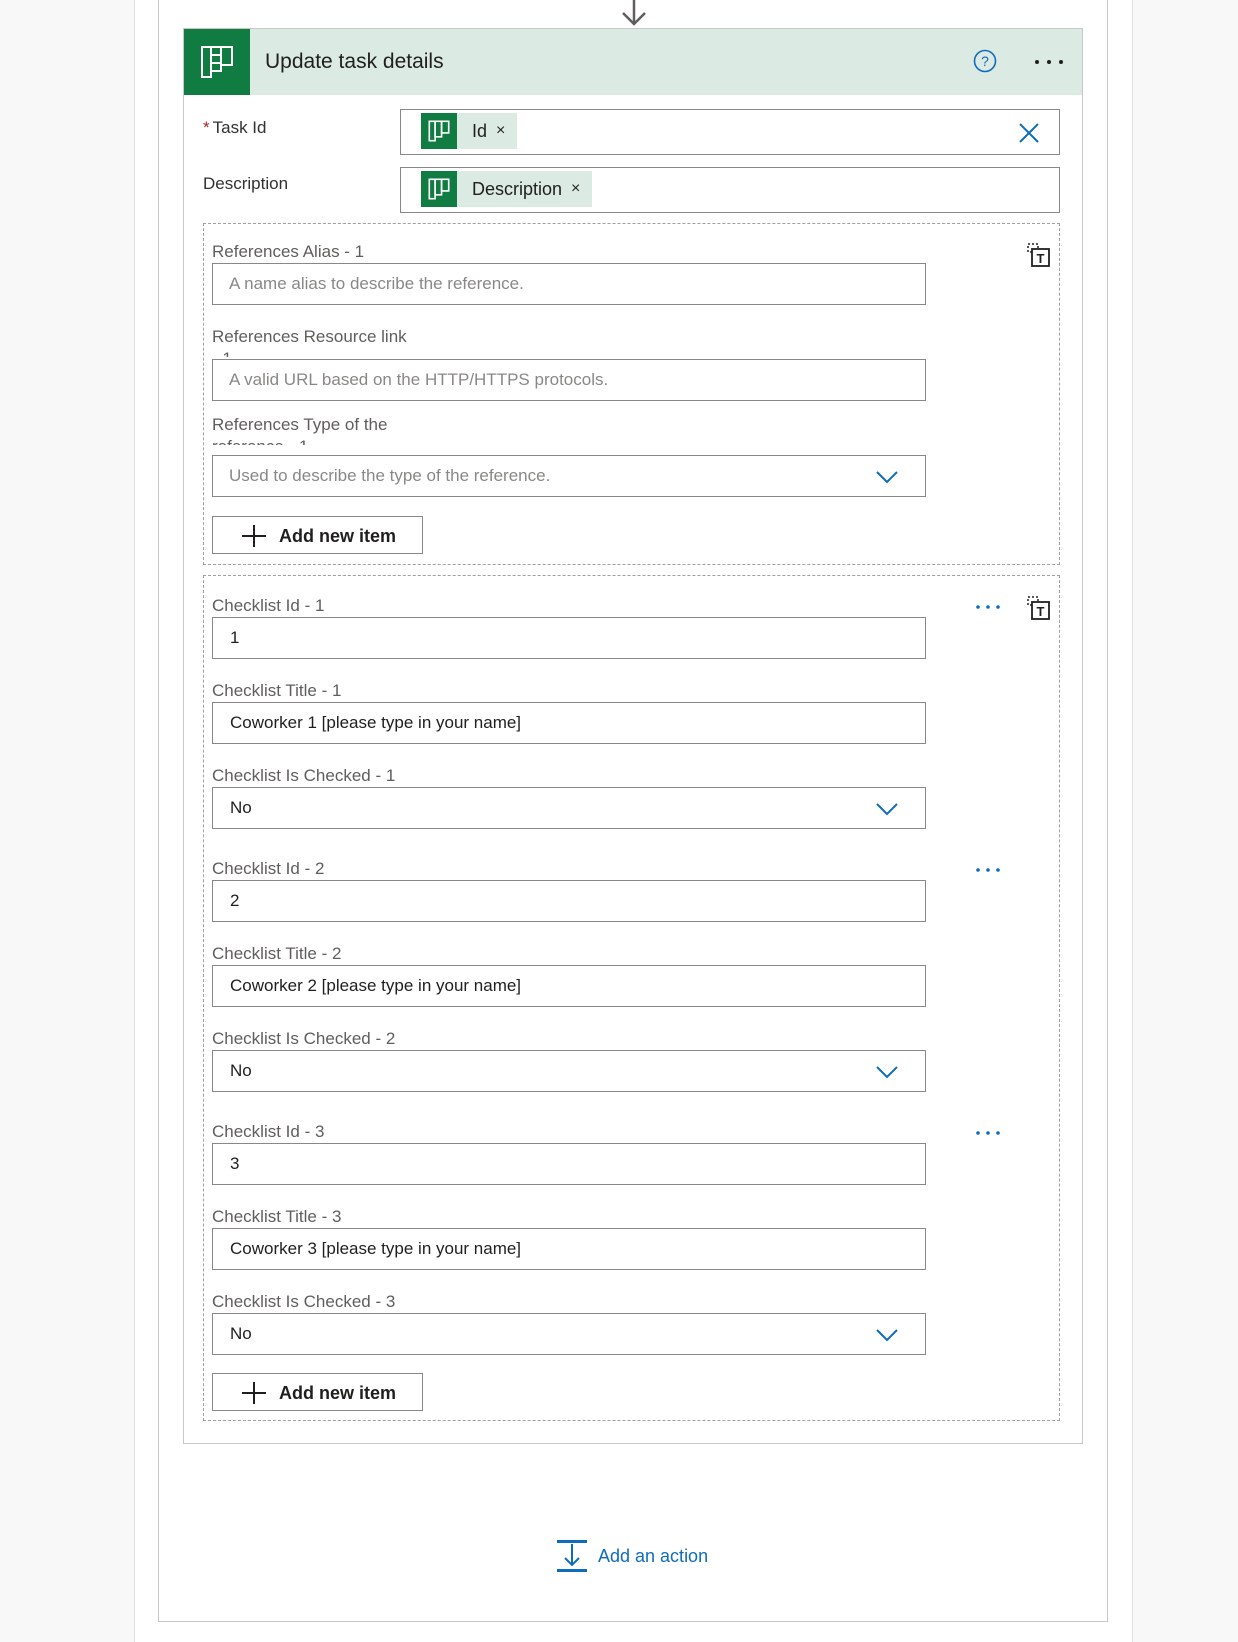 The width and height of the screenshot is (1238, 1642). I want to click on input-value: Coworker 3 [please type in your name], so click(376, 1248).